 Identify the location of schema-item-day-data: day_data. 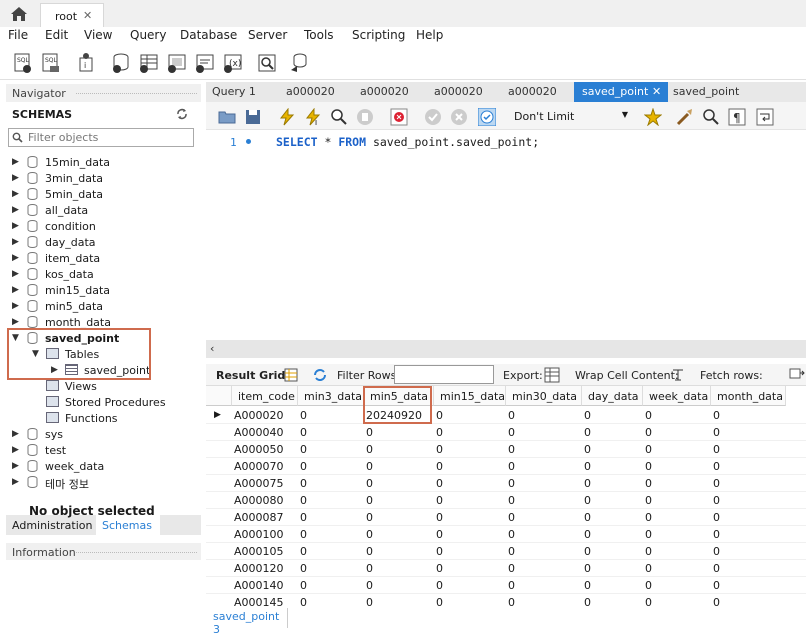
(70, 242).